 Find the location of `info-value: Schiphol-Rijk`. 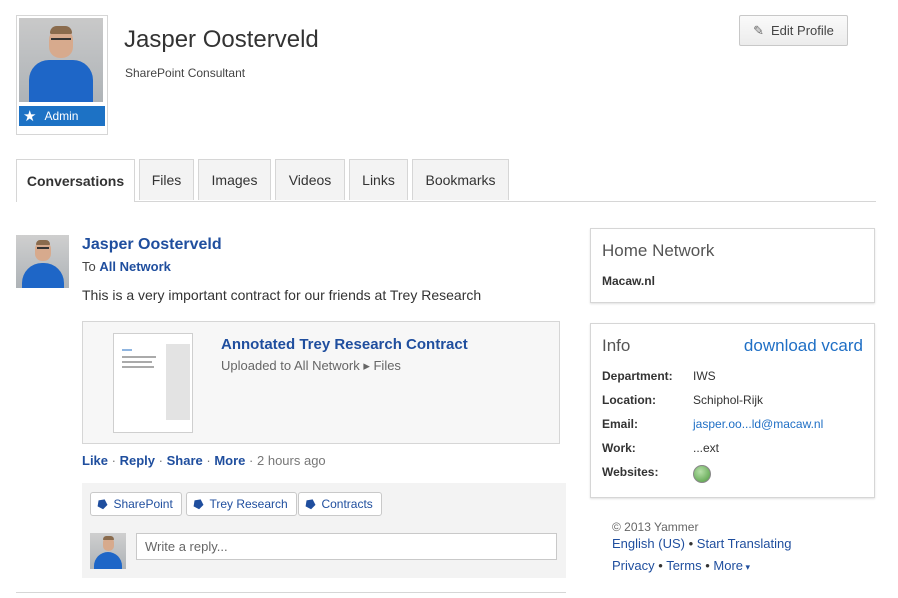

info-value: Schiphol-Rijk is located at coordinates (728, 400).